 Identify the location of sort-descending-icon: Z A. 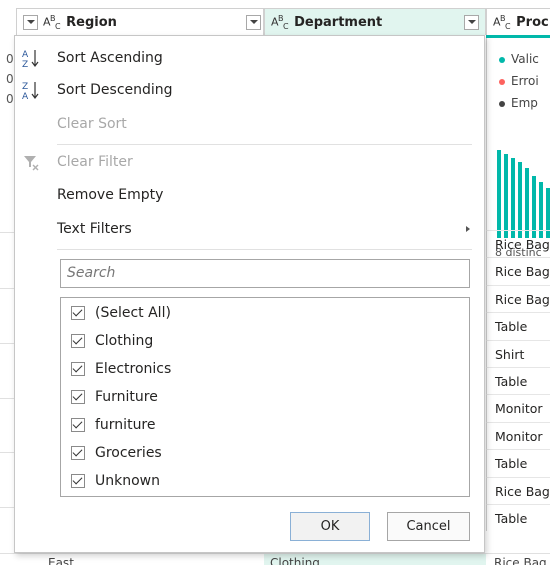
(30, 91).